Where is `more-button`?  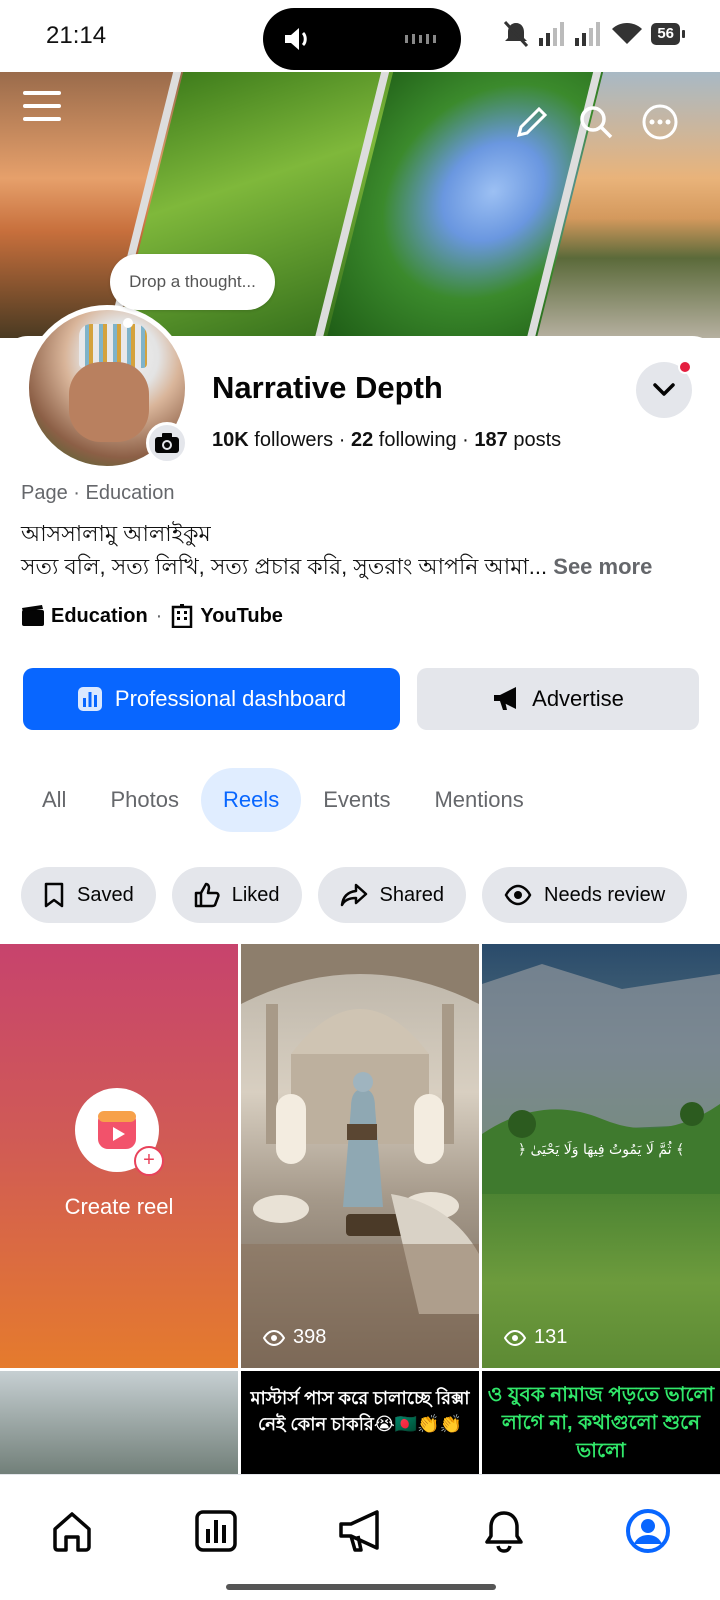 more-button is located at coordinates (660, 122).